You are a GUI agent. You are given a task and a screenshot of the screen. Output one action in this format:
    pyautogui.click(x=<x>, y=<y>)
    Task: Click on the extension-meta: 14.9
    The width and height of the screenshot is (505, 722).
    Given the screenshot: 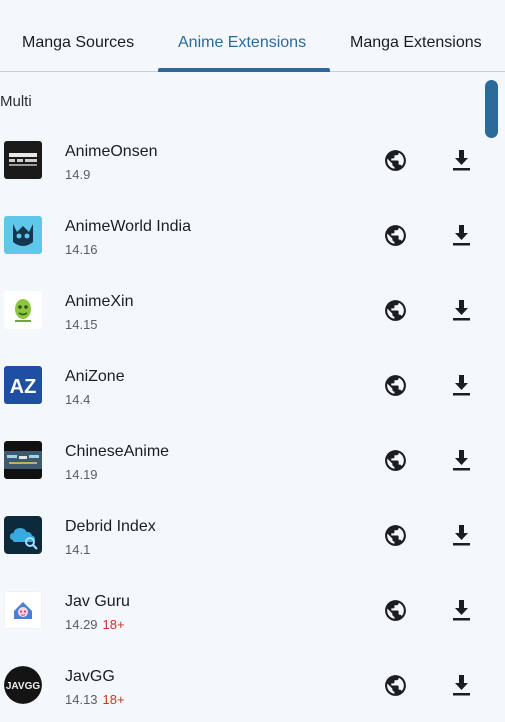 What is the action you would take?
    pyautogui.click(x=80, y=174)
    